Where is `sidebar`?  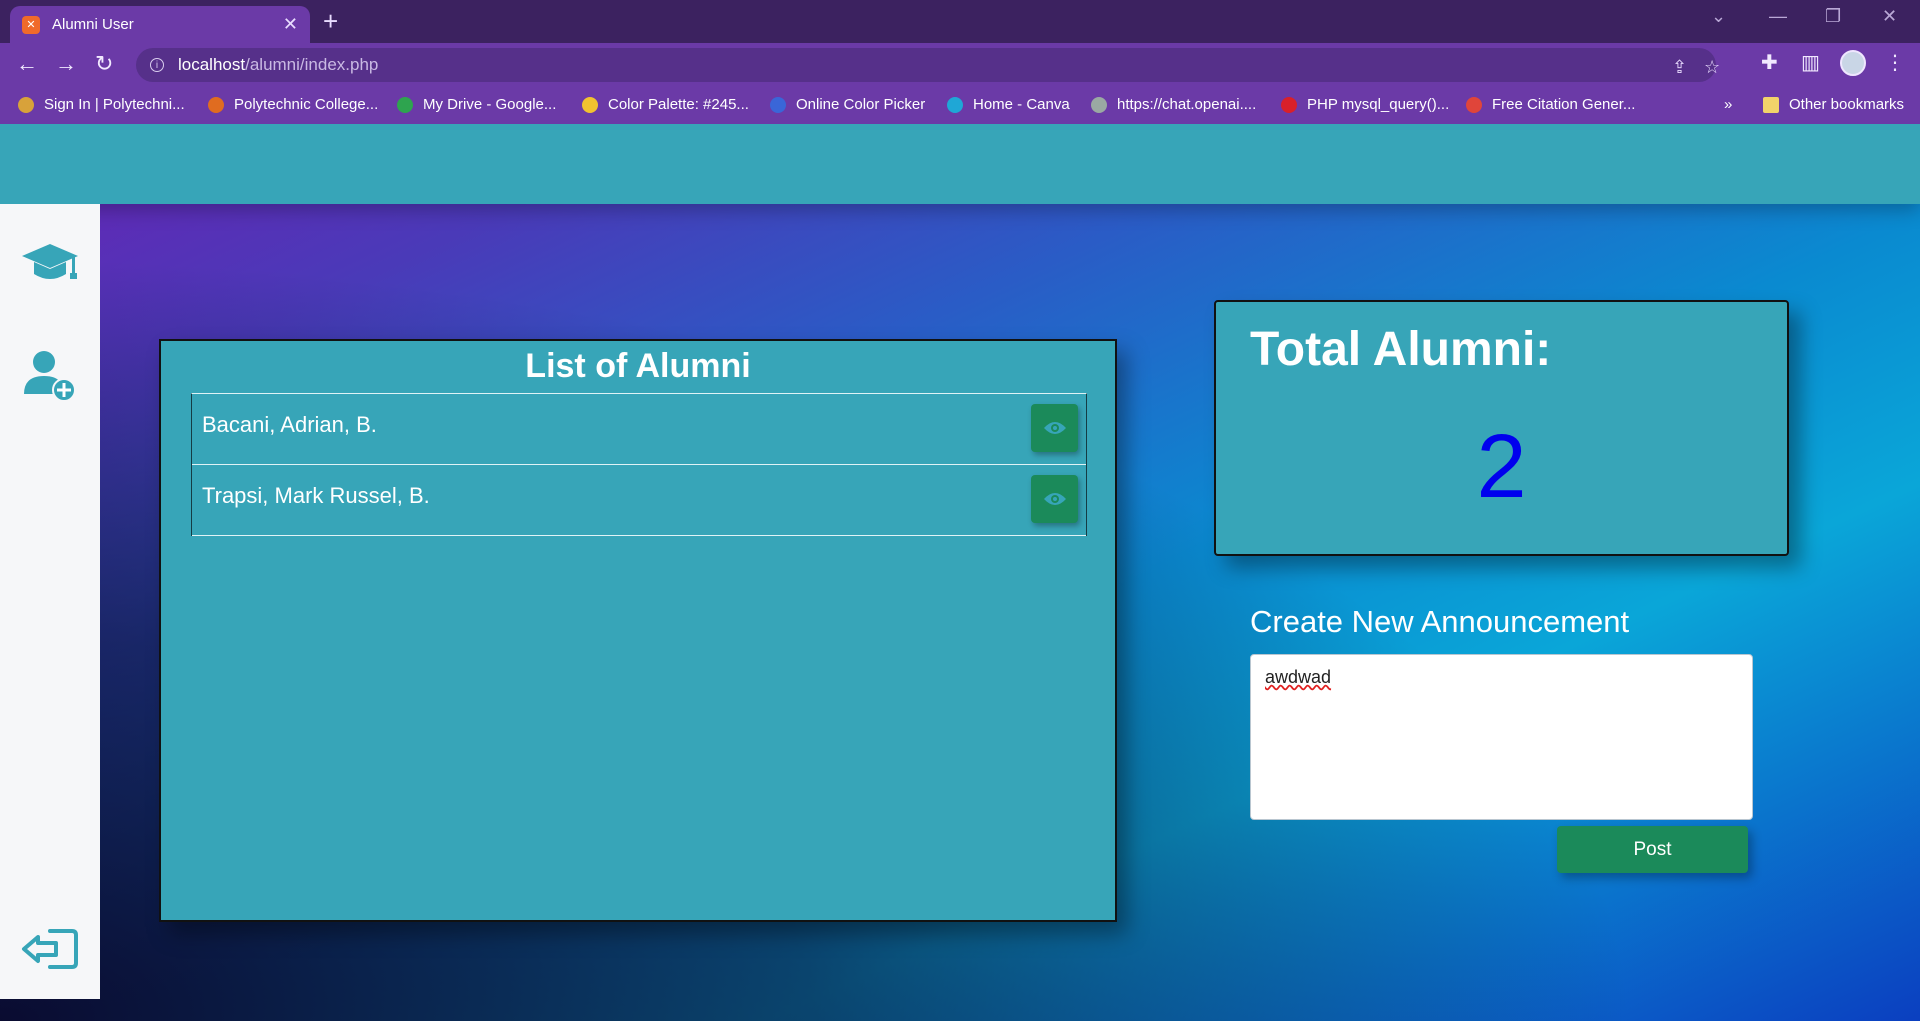 sidebar is located at coordinates (50, 601).